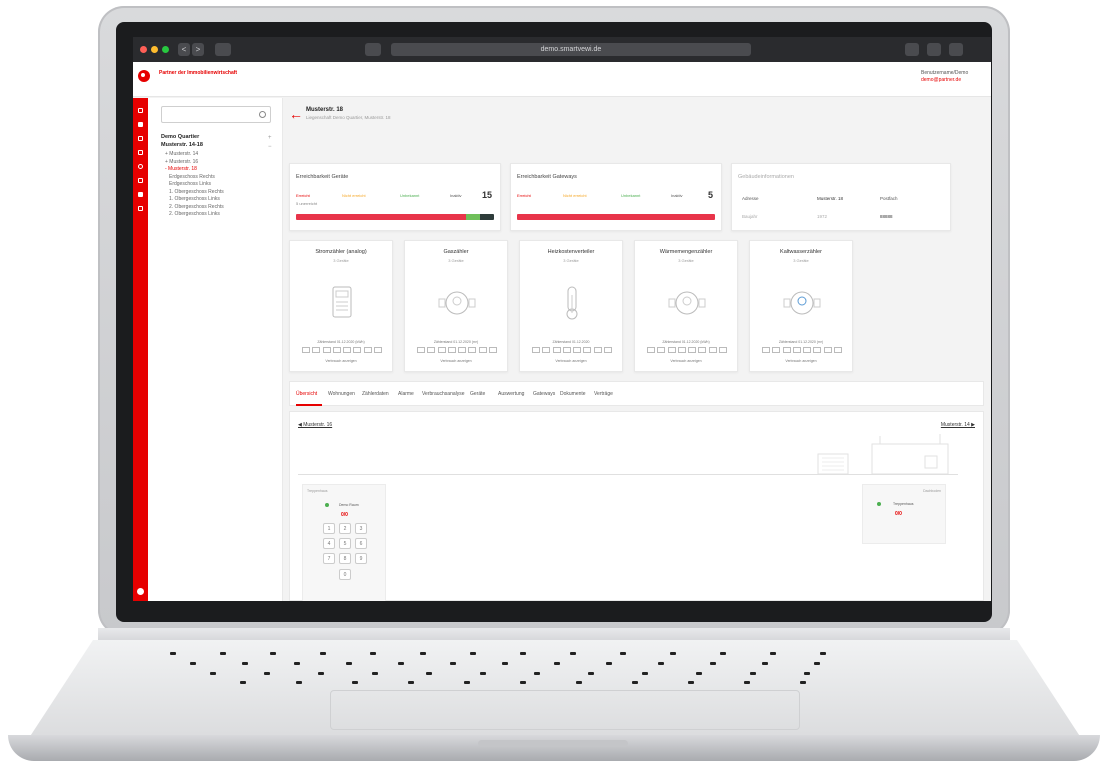  I want to click on close-window-button, so click(143, 49).